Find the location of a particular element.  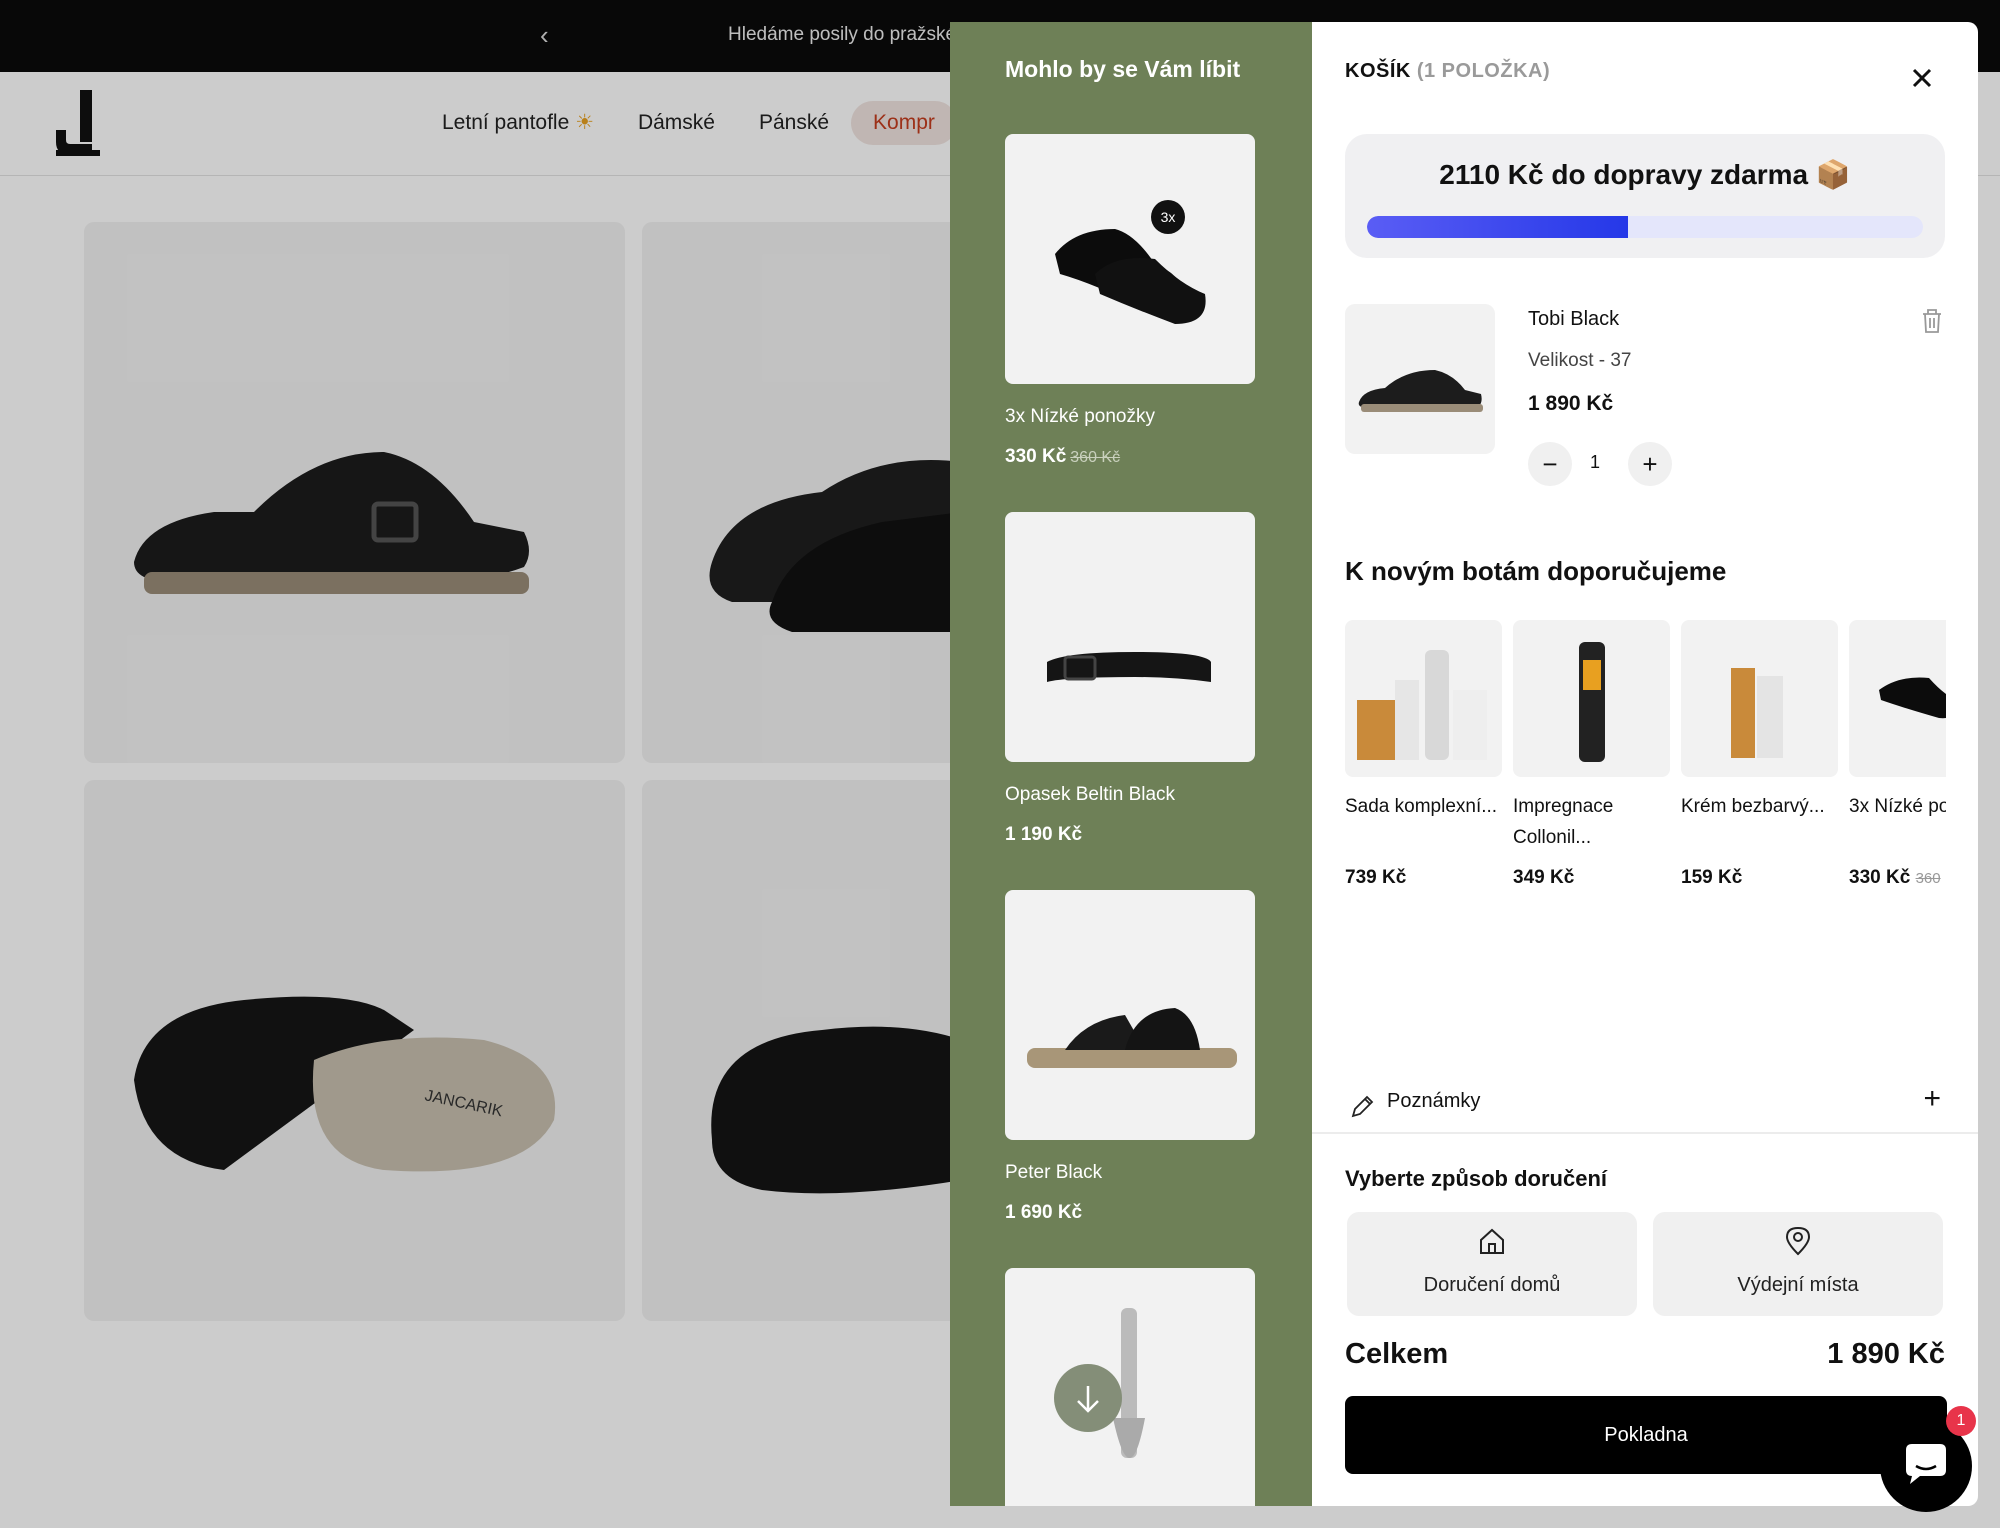

free-shipping-progress-fill is located at coordinates (1498, 227).